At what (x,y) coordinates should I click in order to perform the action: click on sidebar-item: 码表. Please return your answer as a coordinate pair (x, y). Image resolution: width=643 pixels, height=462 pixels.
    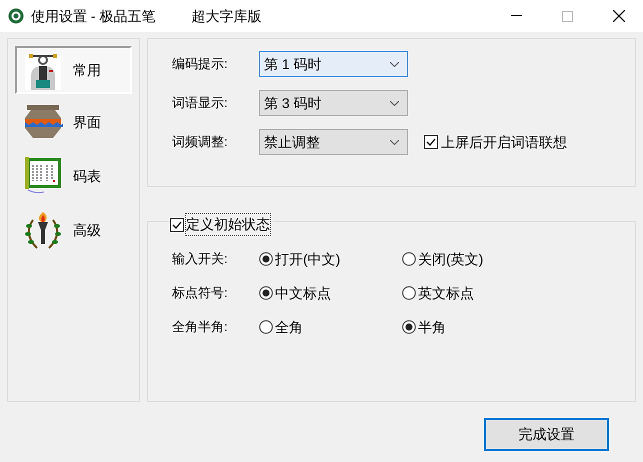
    Looking at the image, I should click on (73, 176).